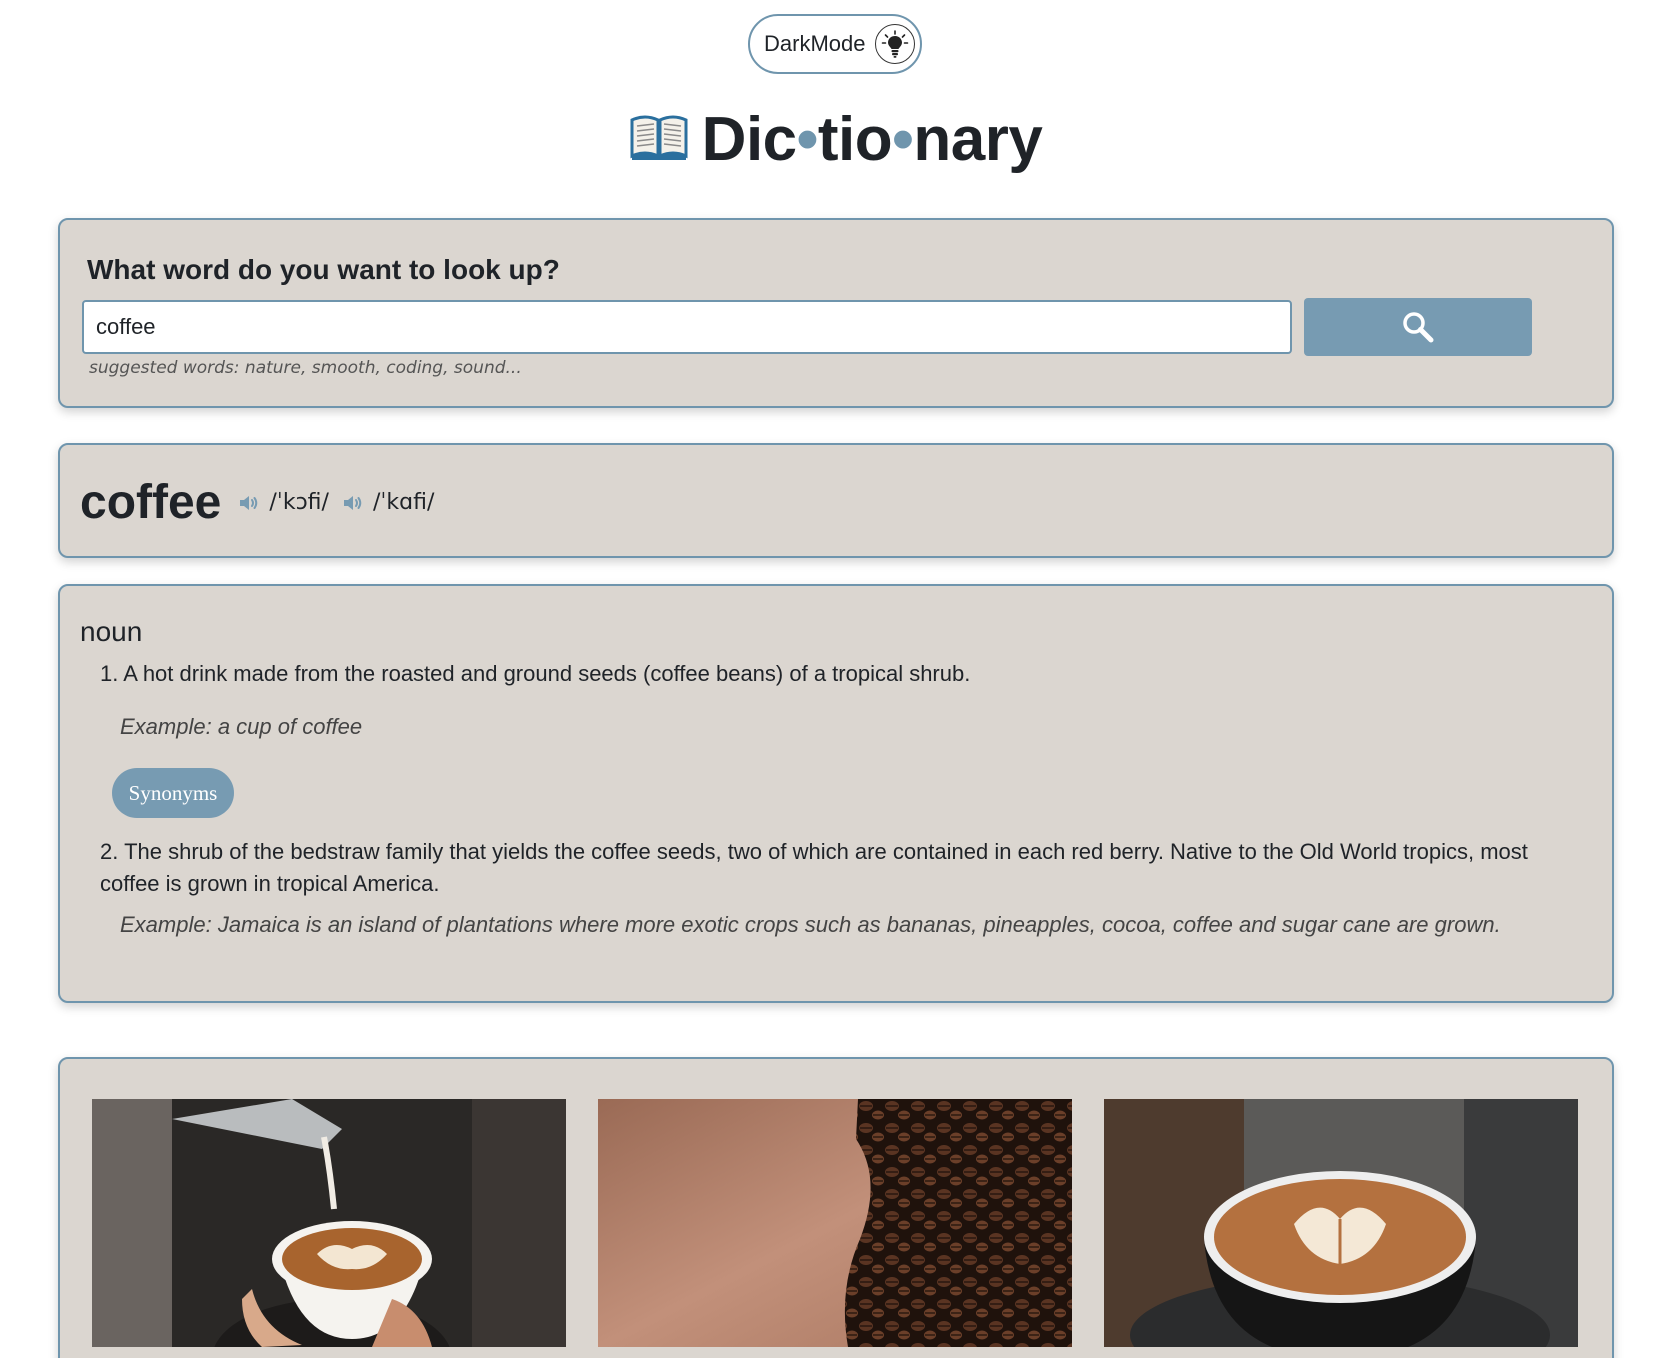 The height and width of the screenshot is (1358, 1672). I want to click on magnifier-icon, so click(1418, 327).